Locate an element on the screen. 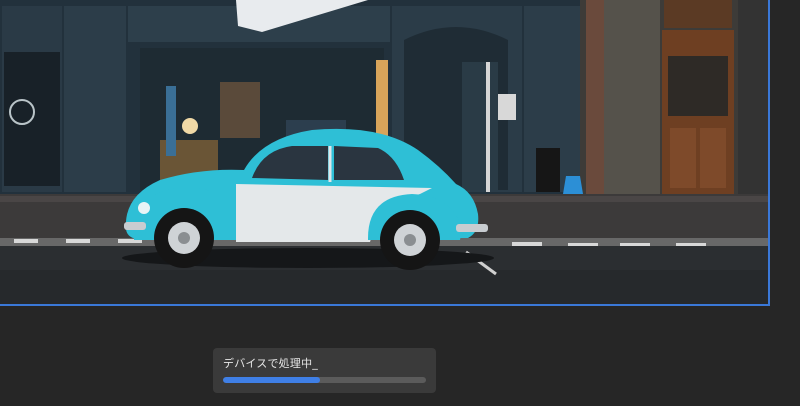 The height and width of the screenshot is (406, 800). processing-toast: デバイスで処理中_ is located at coordinates (324, 370).